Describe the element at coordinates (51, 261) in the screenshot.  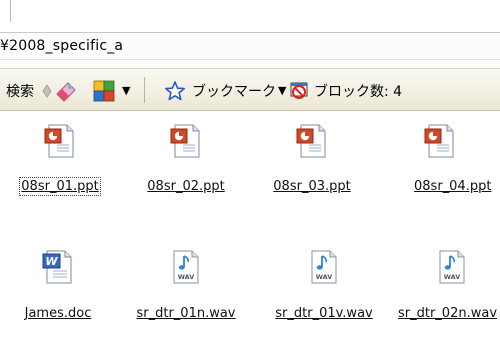
I see `word-glyph: W` at that location.